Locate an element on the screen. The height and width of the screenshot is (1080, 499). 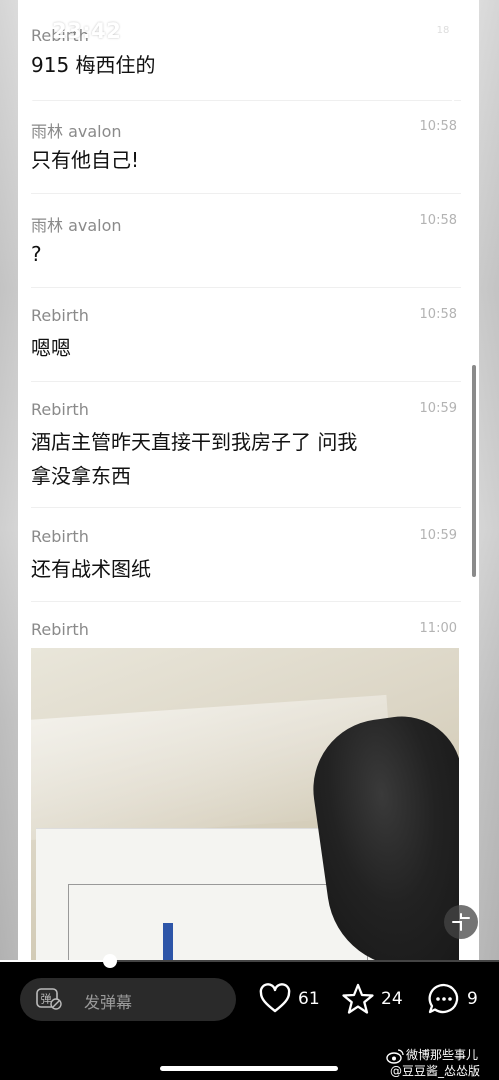
like-count: 61 is located at coordinates (309, 999).